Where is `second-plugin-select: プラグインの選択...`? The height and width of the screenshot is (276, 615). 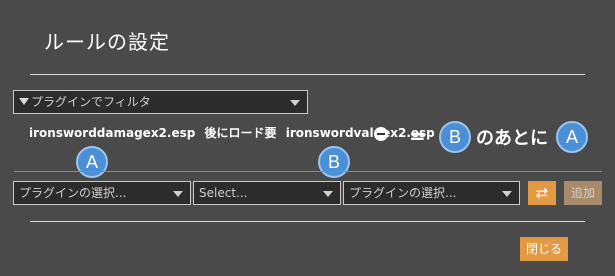 second-plugin-select: プラグインの選択... is located at coordinates (431, 193).